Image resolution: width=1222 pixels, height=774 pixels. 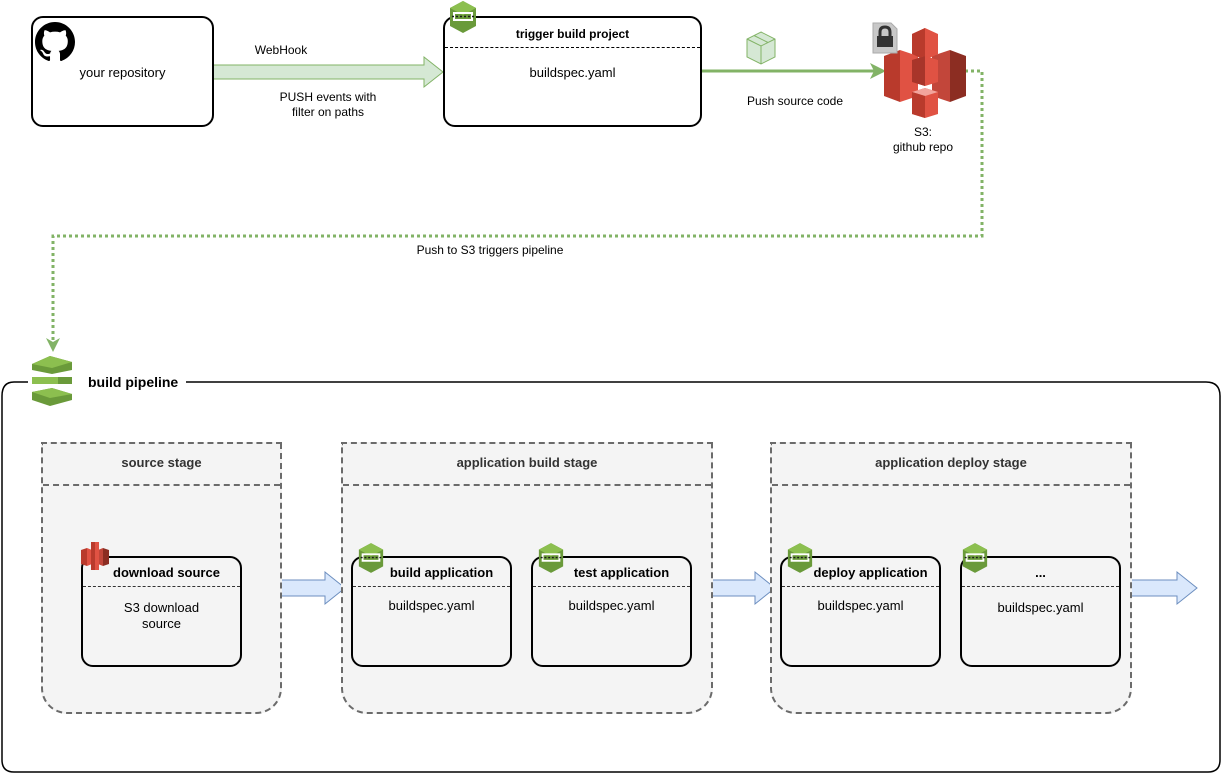 What do you see at coordinates (328, 104) in the screenshot?
I see `webhook-filter-label: PUSH events with filter on paths` at bounding box center [328, 104].